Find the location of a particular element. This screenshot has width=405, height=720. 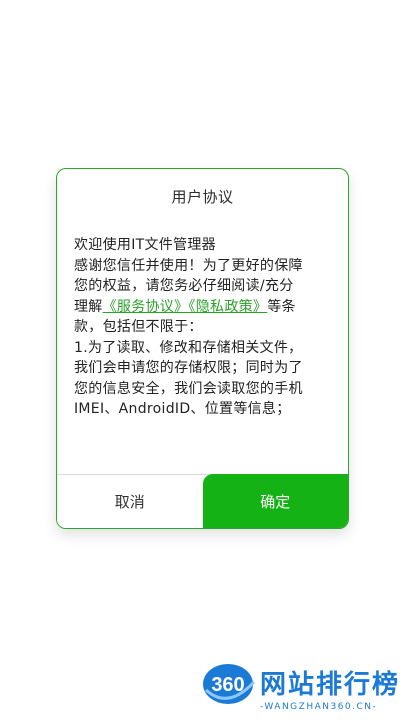

watermark: 360 网站排行榜 -WANGZHAN360.CN- is located at coordinates (302, 690).